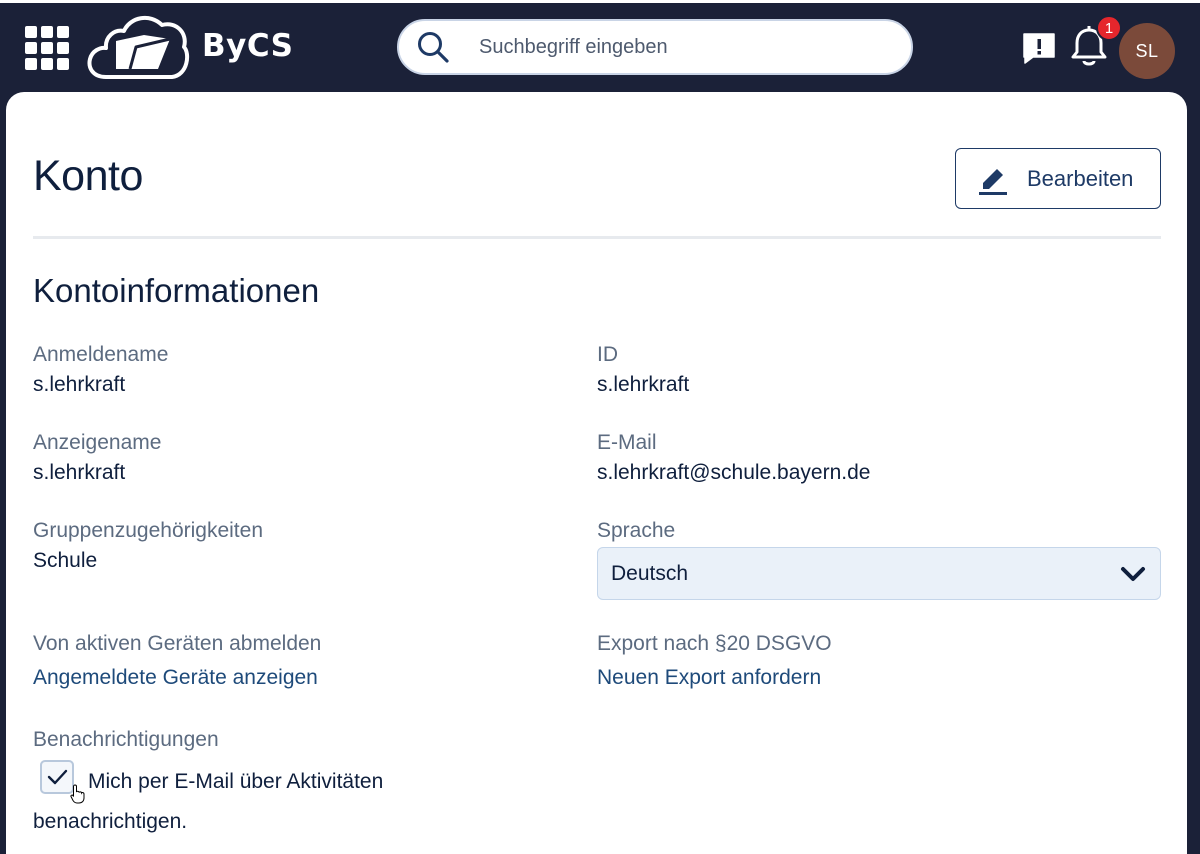 The width and height of the screenshot is (1200, 854). I want to click on edit-button: Bearbeiten, so click(1058, 178).